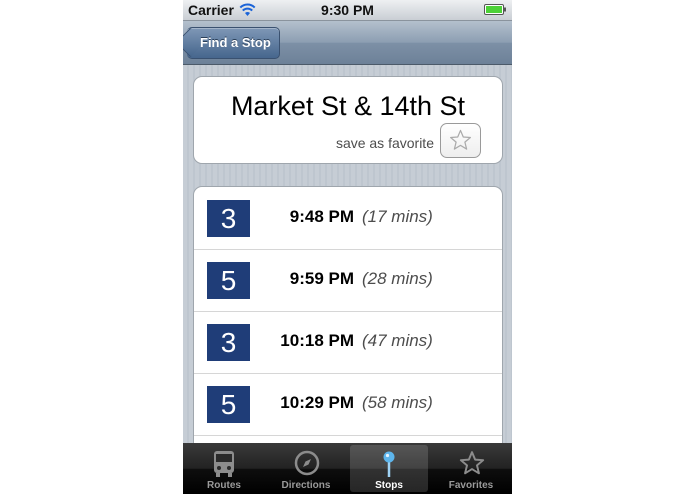  What do you see at coordinates (321, 278) in the screenshot?
I see `arrival-time: 9:59 PM` at bounding box center [321, 278].